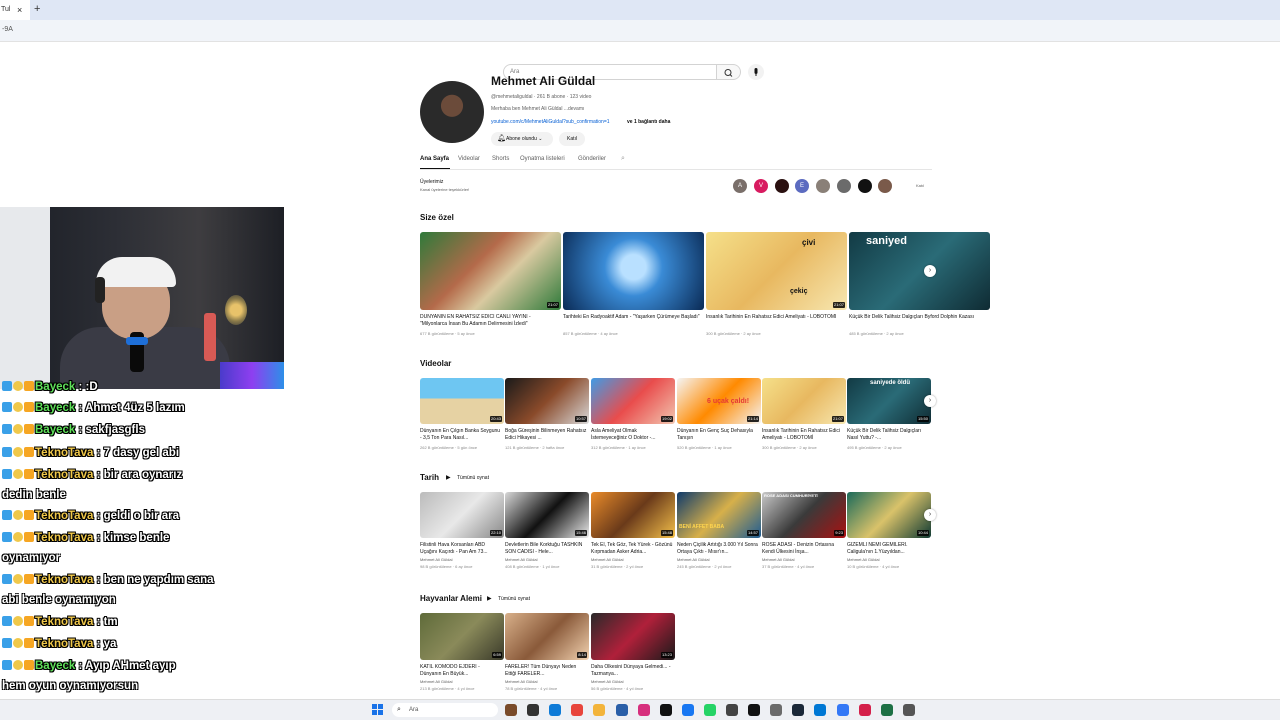  What do you see at coordinates (37, 9) in the screenshot?
I see `new-tab-button: +` at bounding box center [37, 9].